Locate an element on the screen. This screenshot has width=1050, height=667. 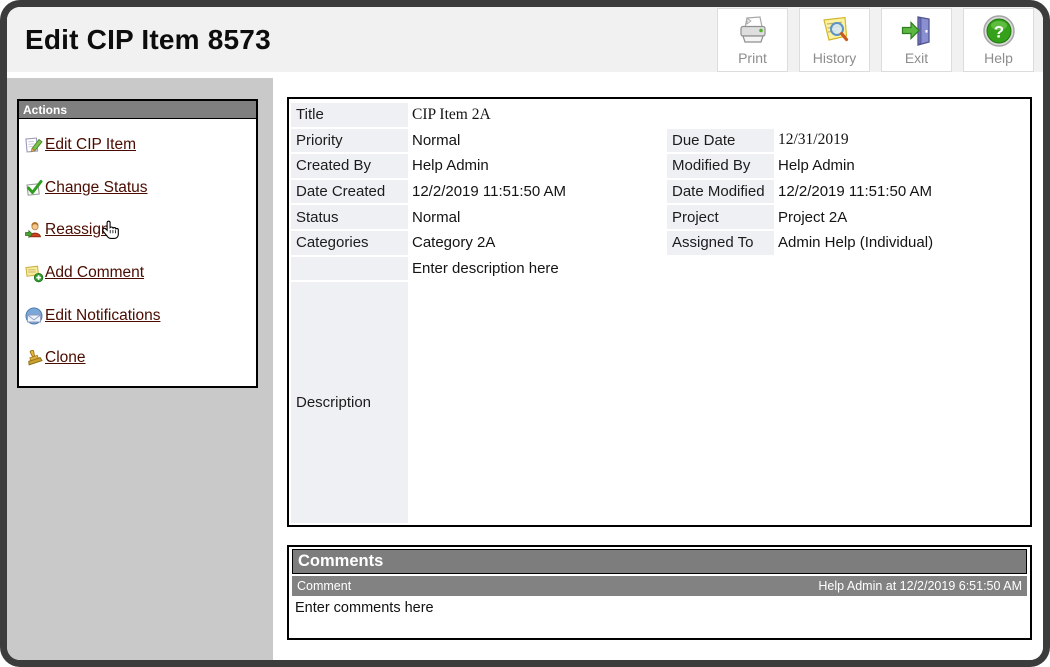
toolbar: Print History Exit ? Help is located at coordinates (875, 40).